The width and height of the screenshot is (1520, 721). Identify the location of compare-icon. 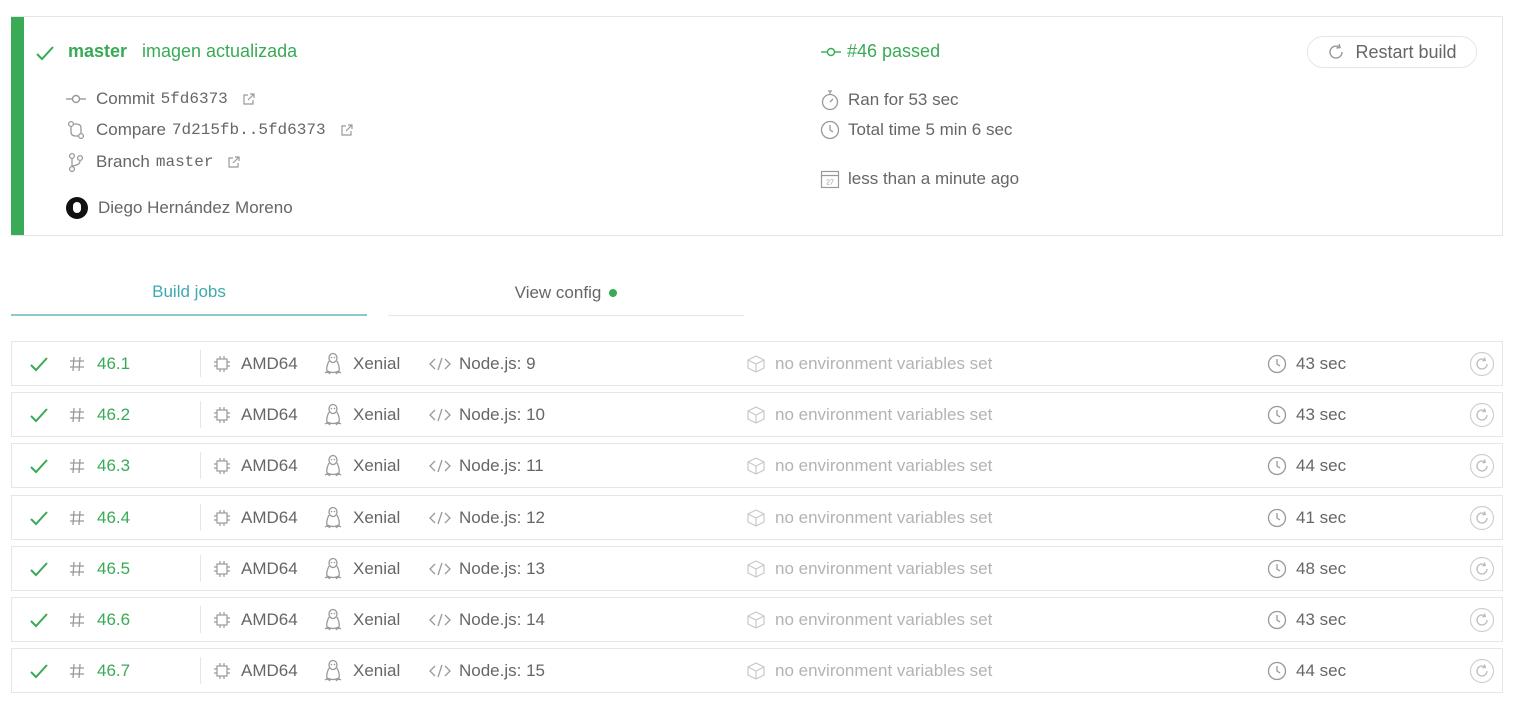
(76, 130).